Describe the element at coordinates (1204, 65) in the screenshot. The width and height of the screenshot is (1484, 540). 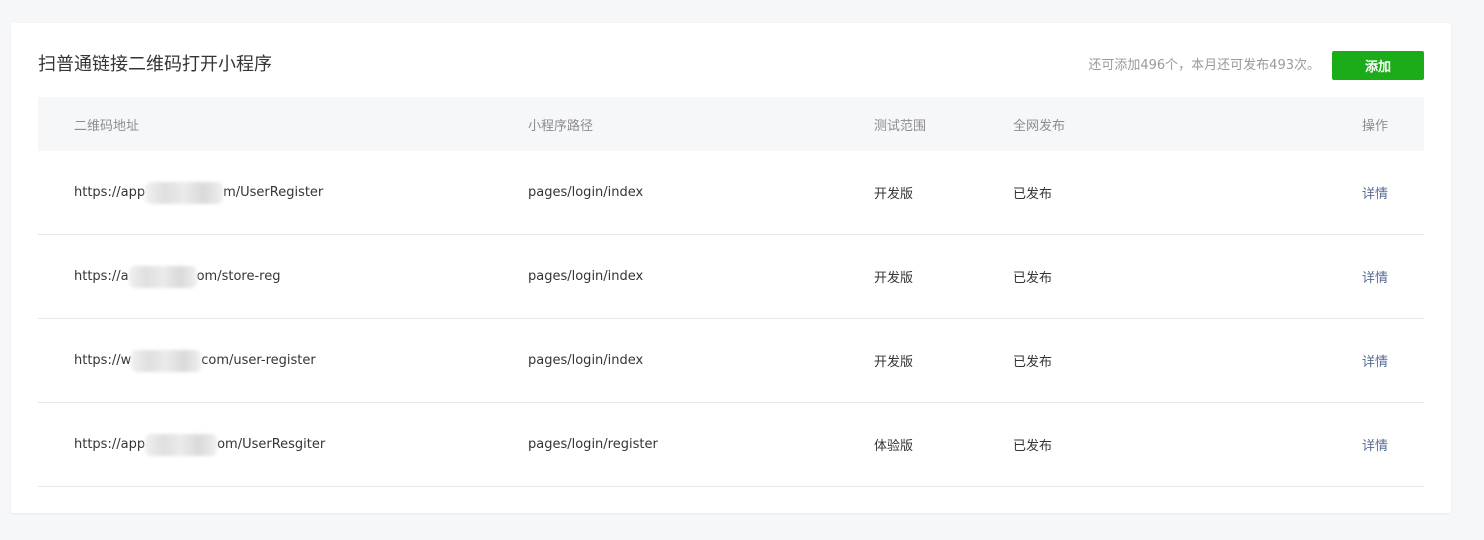
I see `quota-text: 还可添加496个，本月还可发布493次。` at that location.